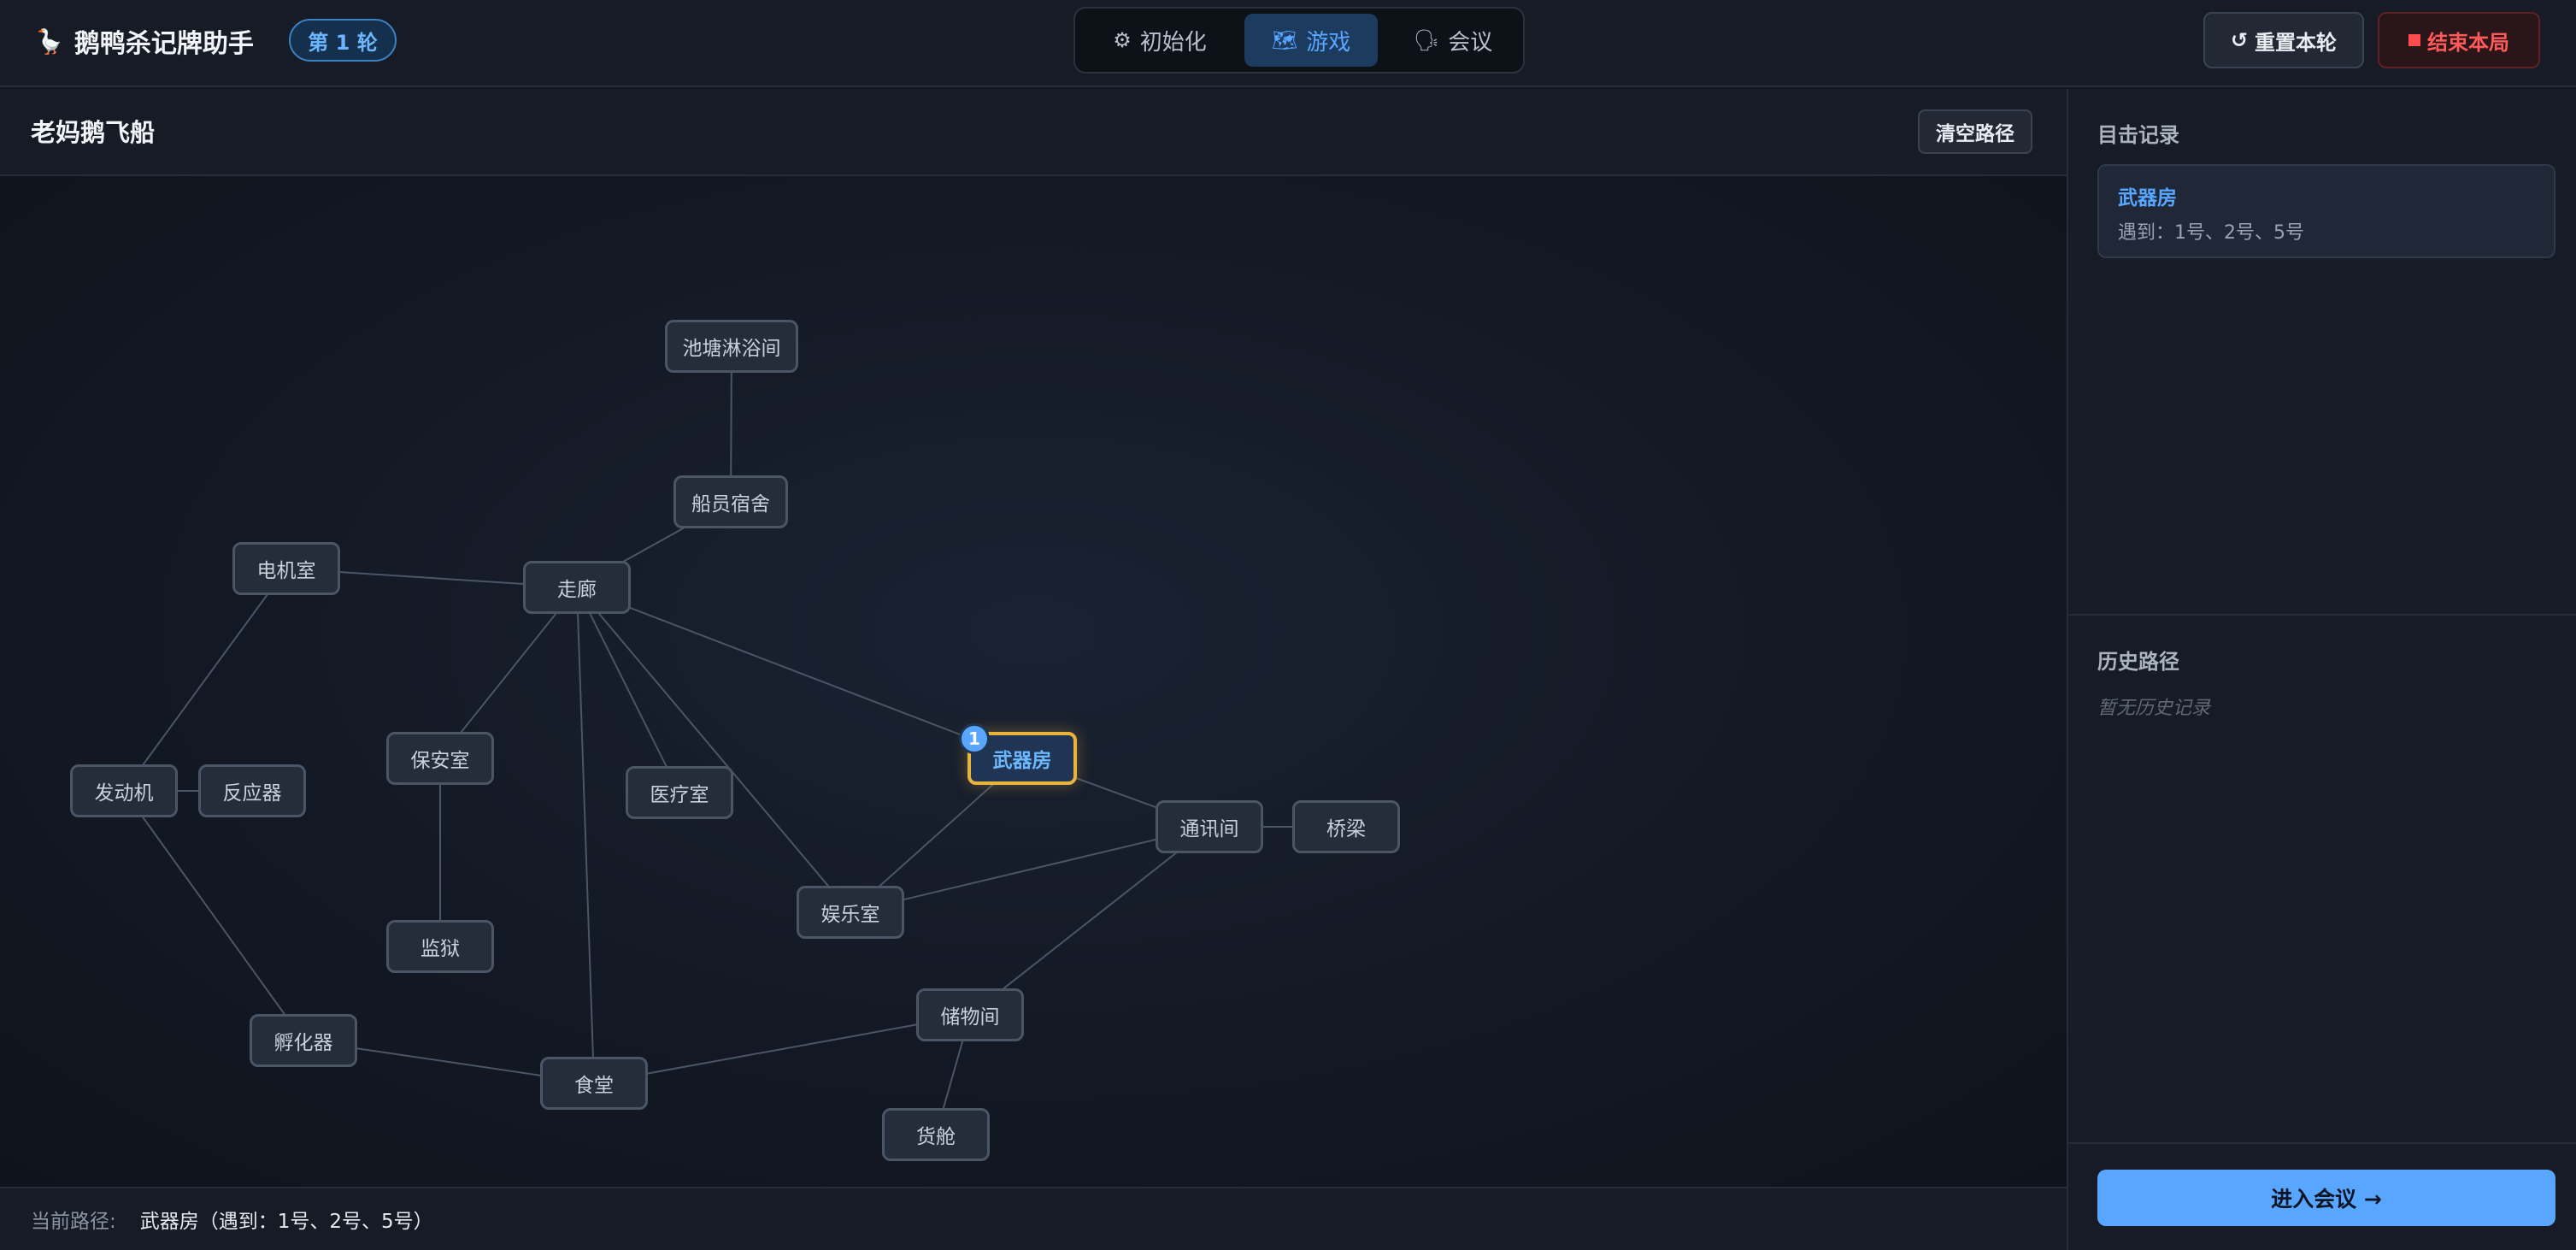  Describe the element at coordinates (974, 738) in the screenshot. I see `visit-count-badge: 1` at that location.